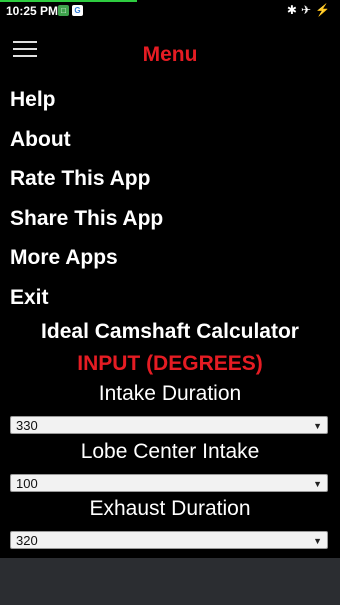 Image resolution: width=340 pixels, height=605 pixels. What do you see at coordinates (324, 10) in the screenshot?
I see `charging-icon: ⚡` at bounding box center [324, 10].